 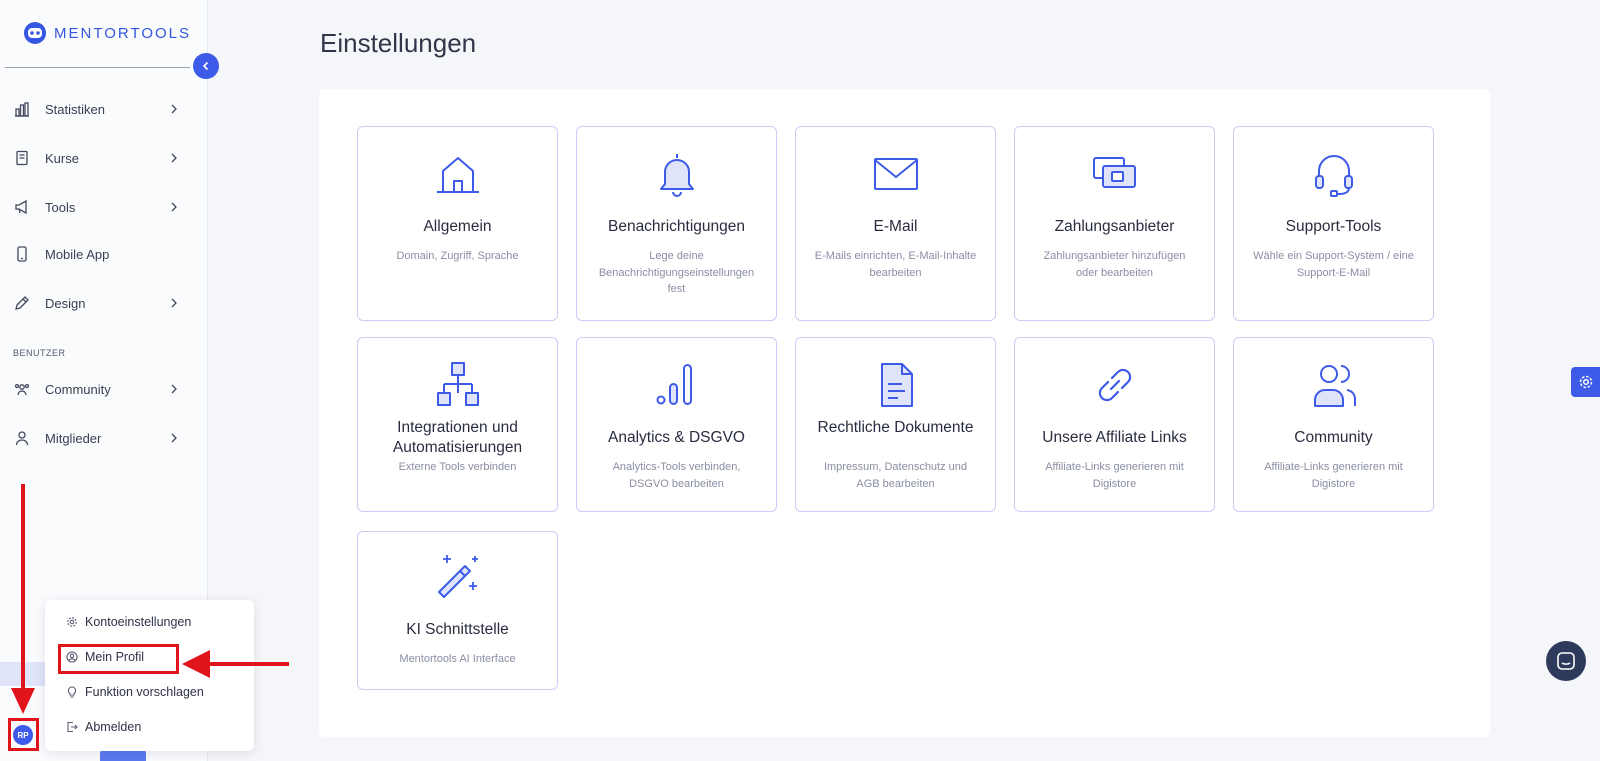 I want to click on sidebar-item-label: Statistiken, so click(x=75, y=109).